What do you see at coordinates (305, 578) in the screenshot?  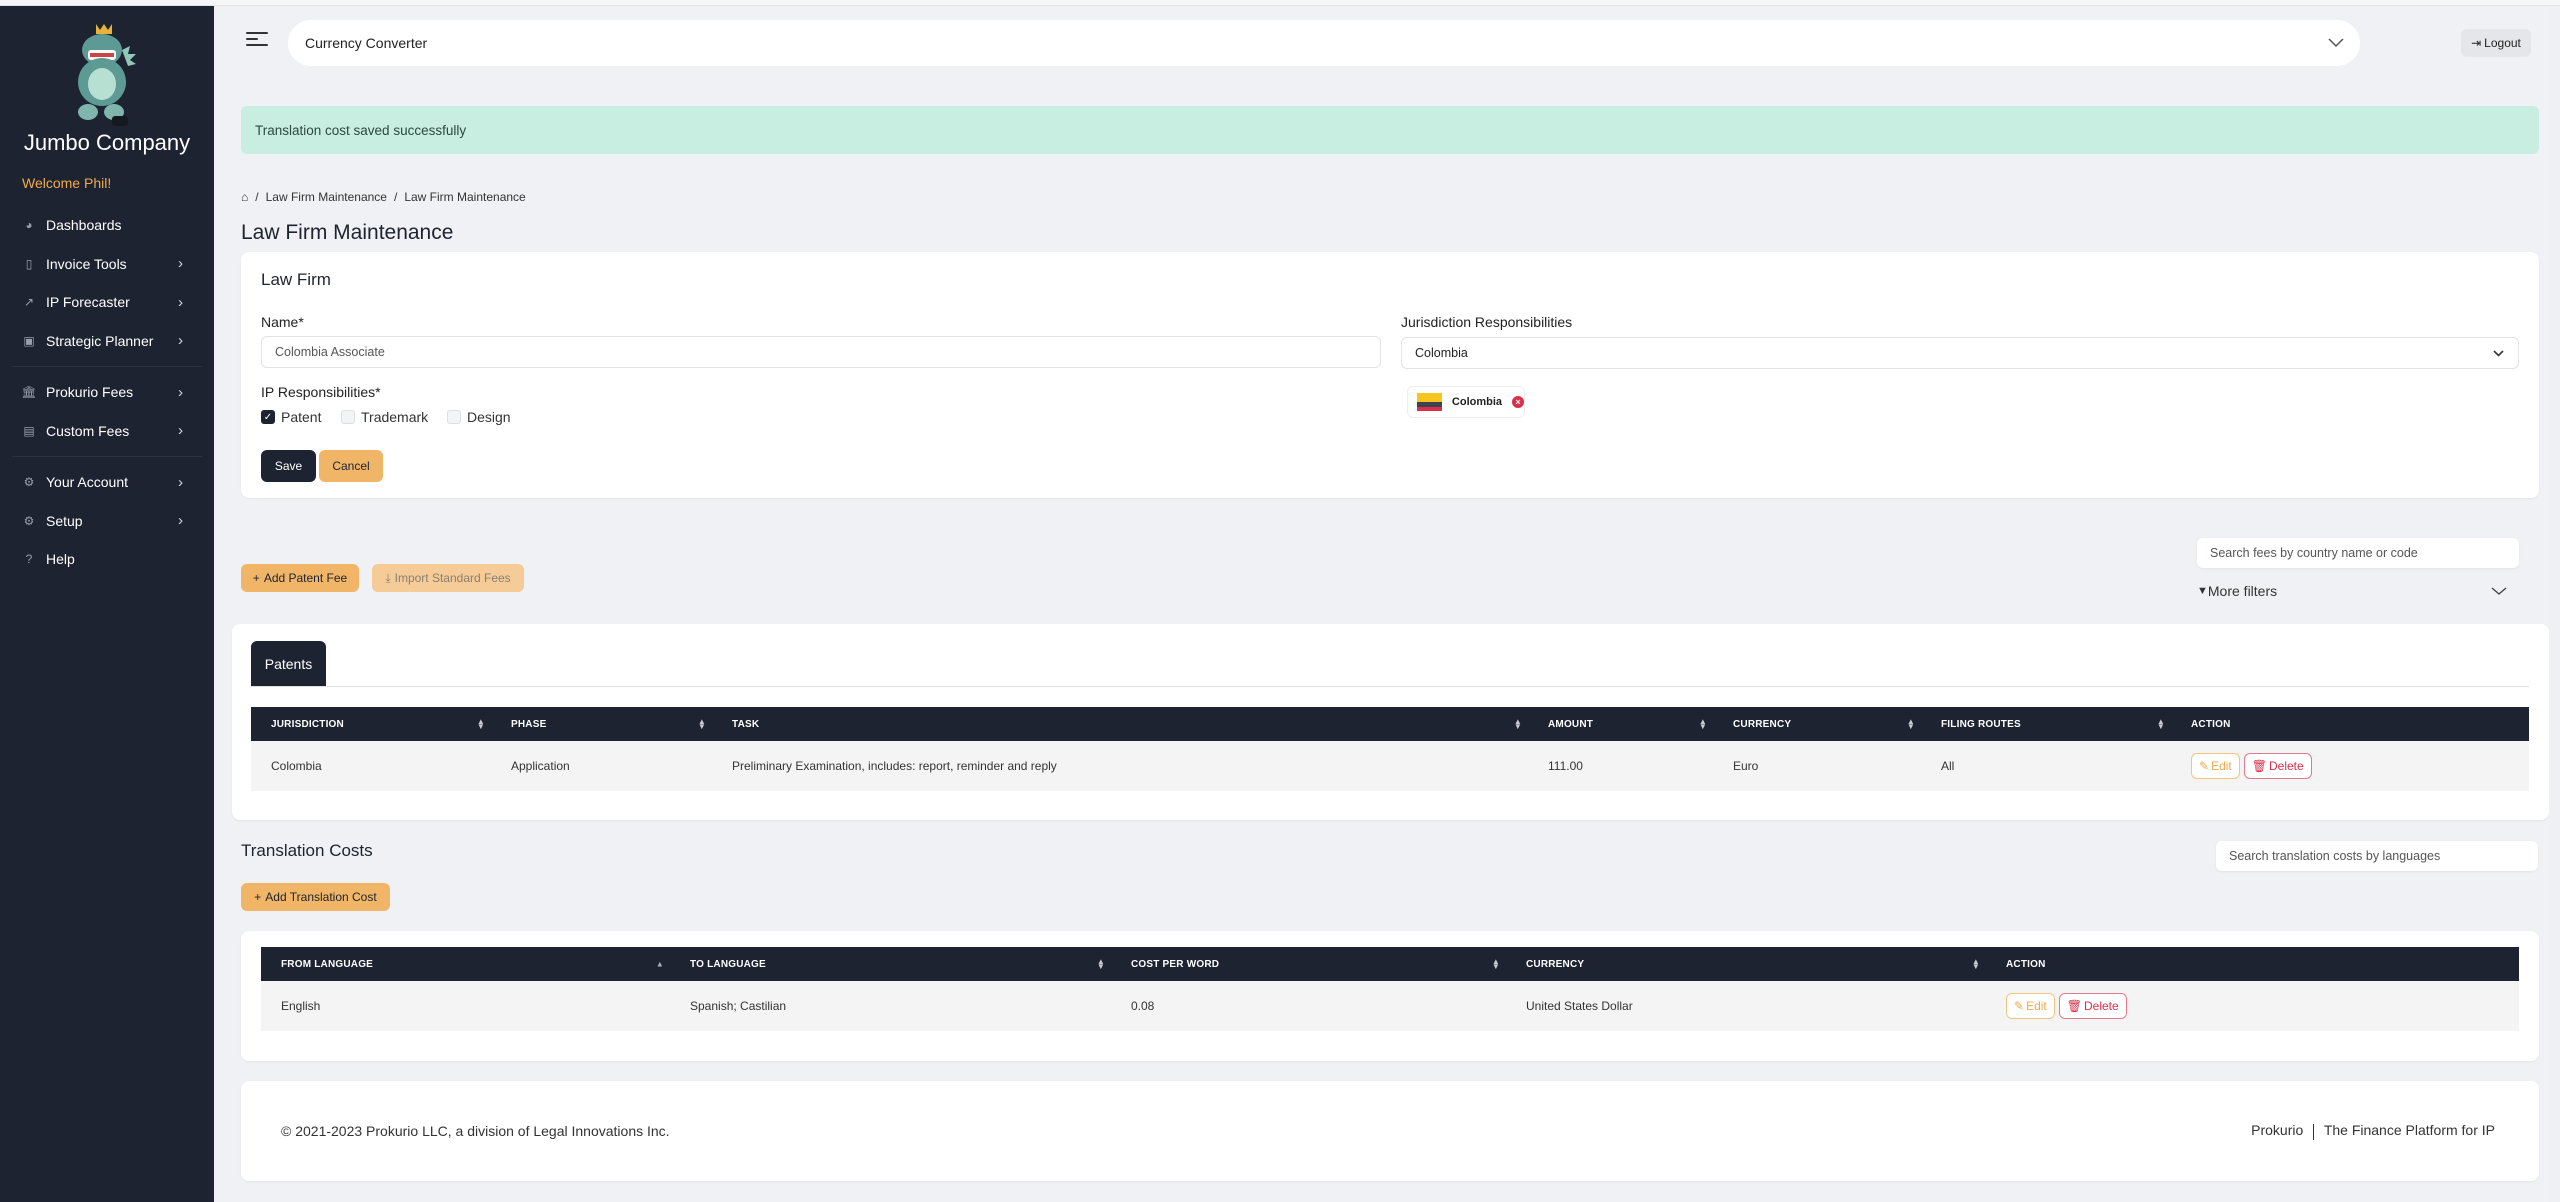 I see `add-patent-fee-label: Add Patent Fee` at bounding box center [305, 578].